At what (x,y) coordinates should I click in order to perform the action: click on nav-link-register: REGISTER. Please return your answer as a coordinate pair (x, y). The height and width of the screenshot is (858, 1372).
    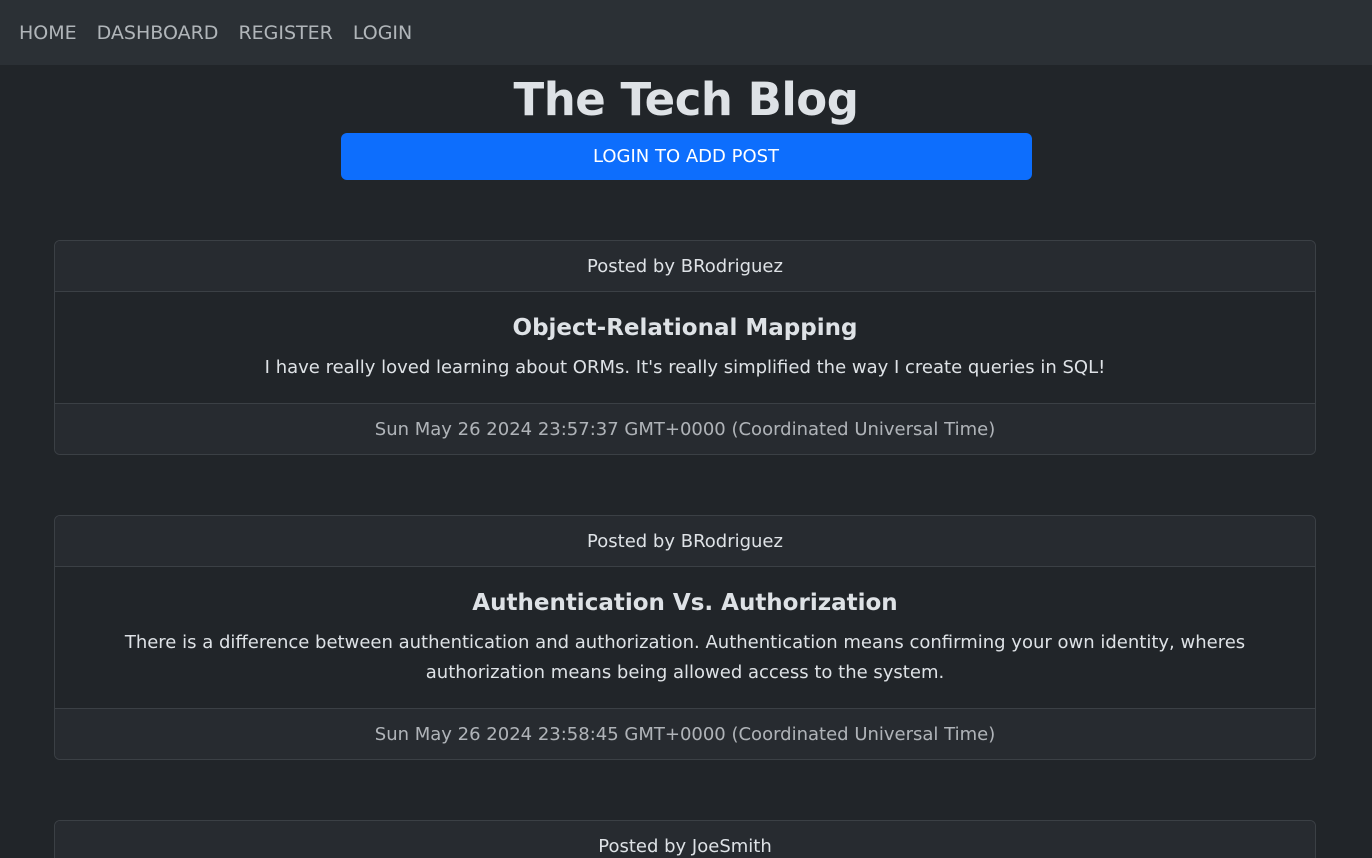
    Looking at the image, I should click on (285, 33).